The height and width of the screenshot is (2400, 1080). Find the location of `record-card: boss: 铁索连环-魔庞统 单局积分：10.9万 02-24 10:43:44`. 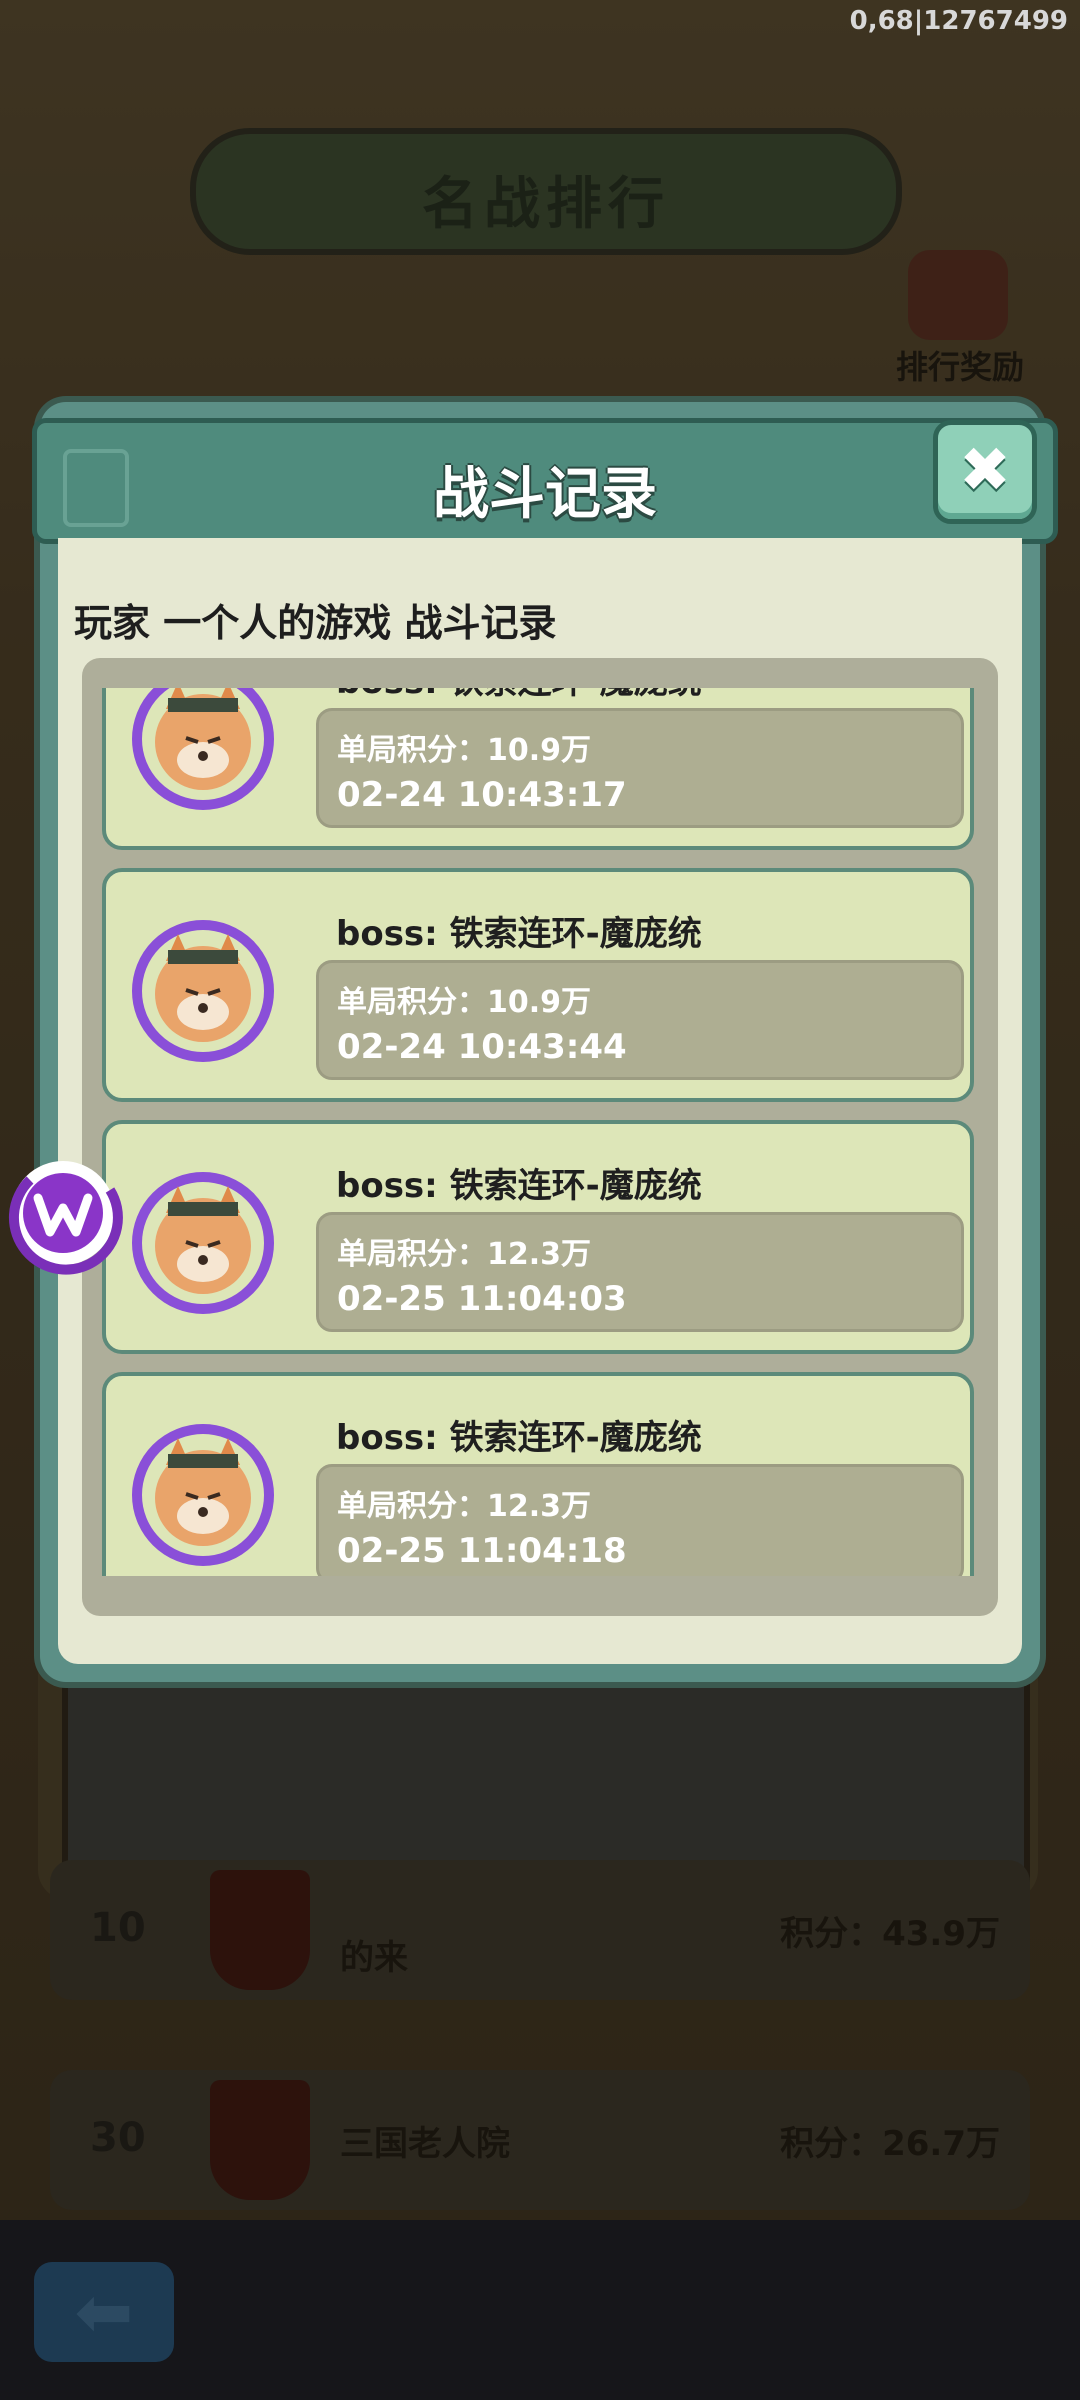

record-card: boss: 铁索连环-魔庞统 单局积分：10.9万 02-24 10:43:44 is located at coordinates (538, 985).